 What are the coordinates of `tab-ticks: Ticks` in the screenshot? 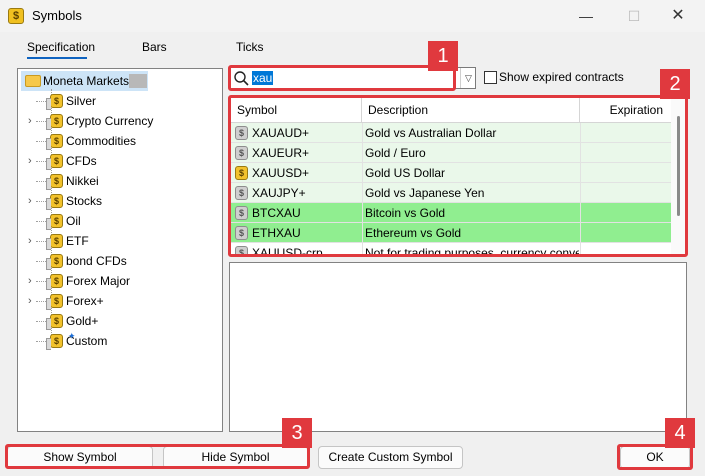 It's located at (250, 47).